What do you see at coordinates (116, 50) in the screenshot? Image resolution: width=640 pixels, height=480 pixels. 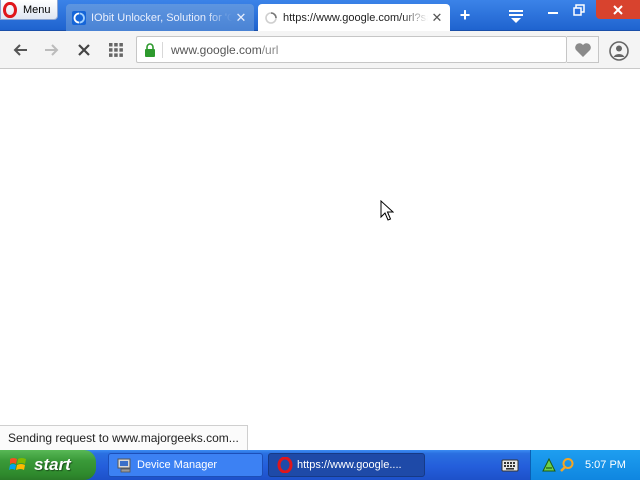 I see `grid-icon` at bounding box center [116, 50].